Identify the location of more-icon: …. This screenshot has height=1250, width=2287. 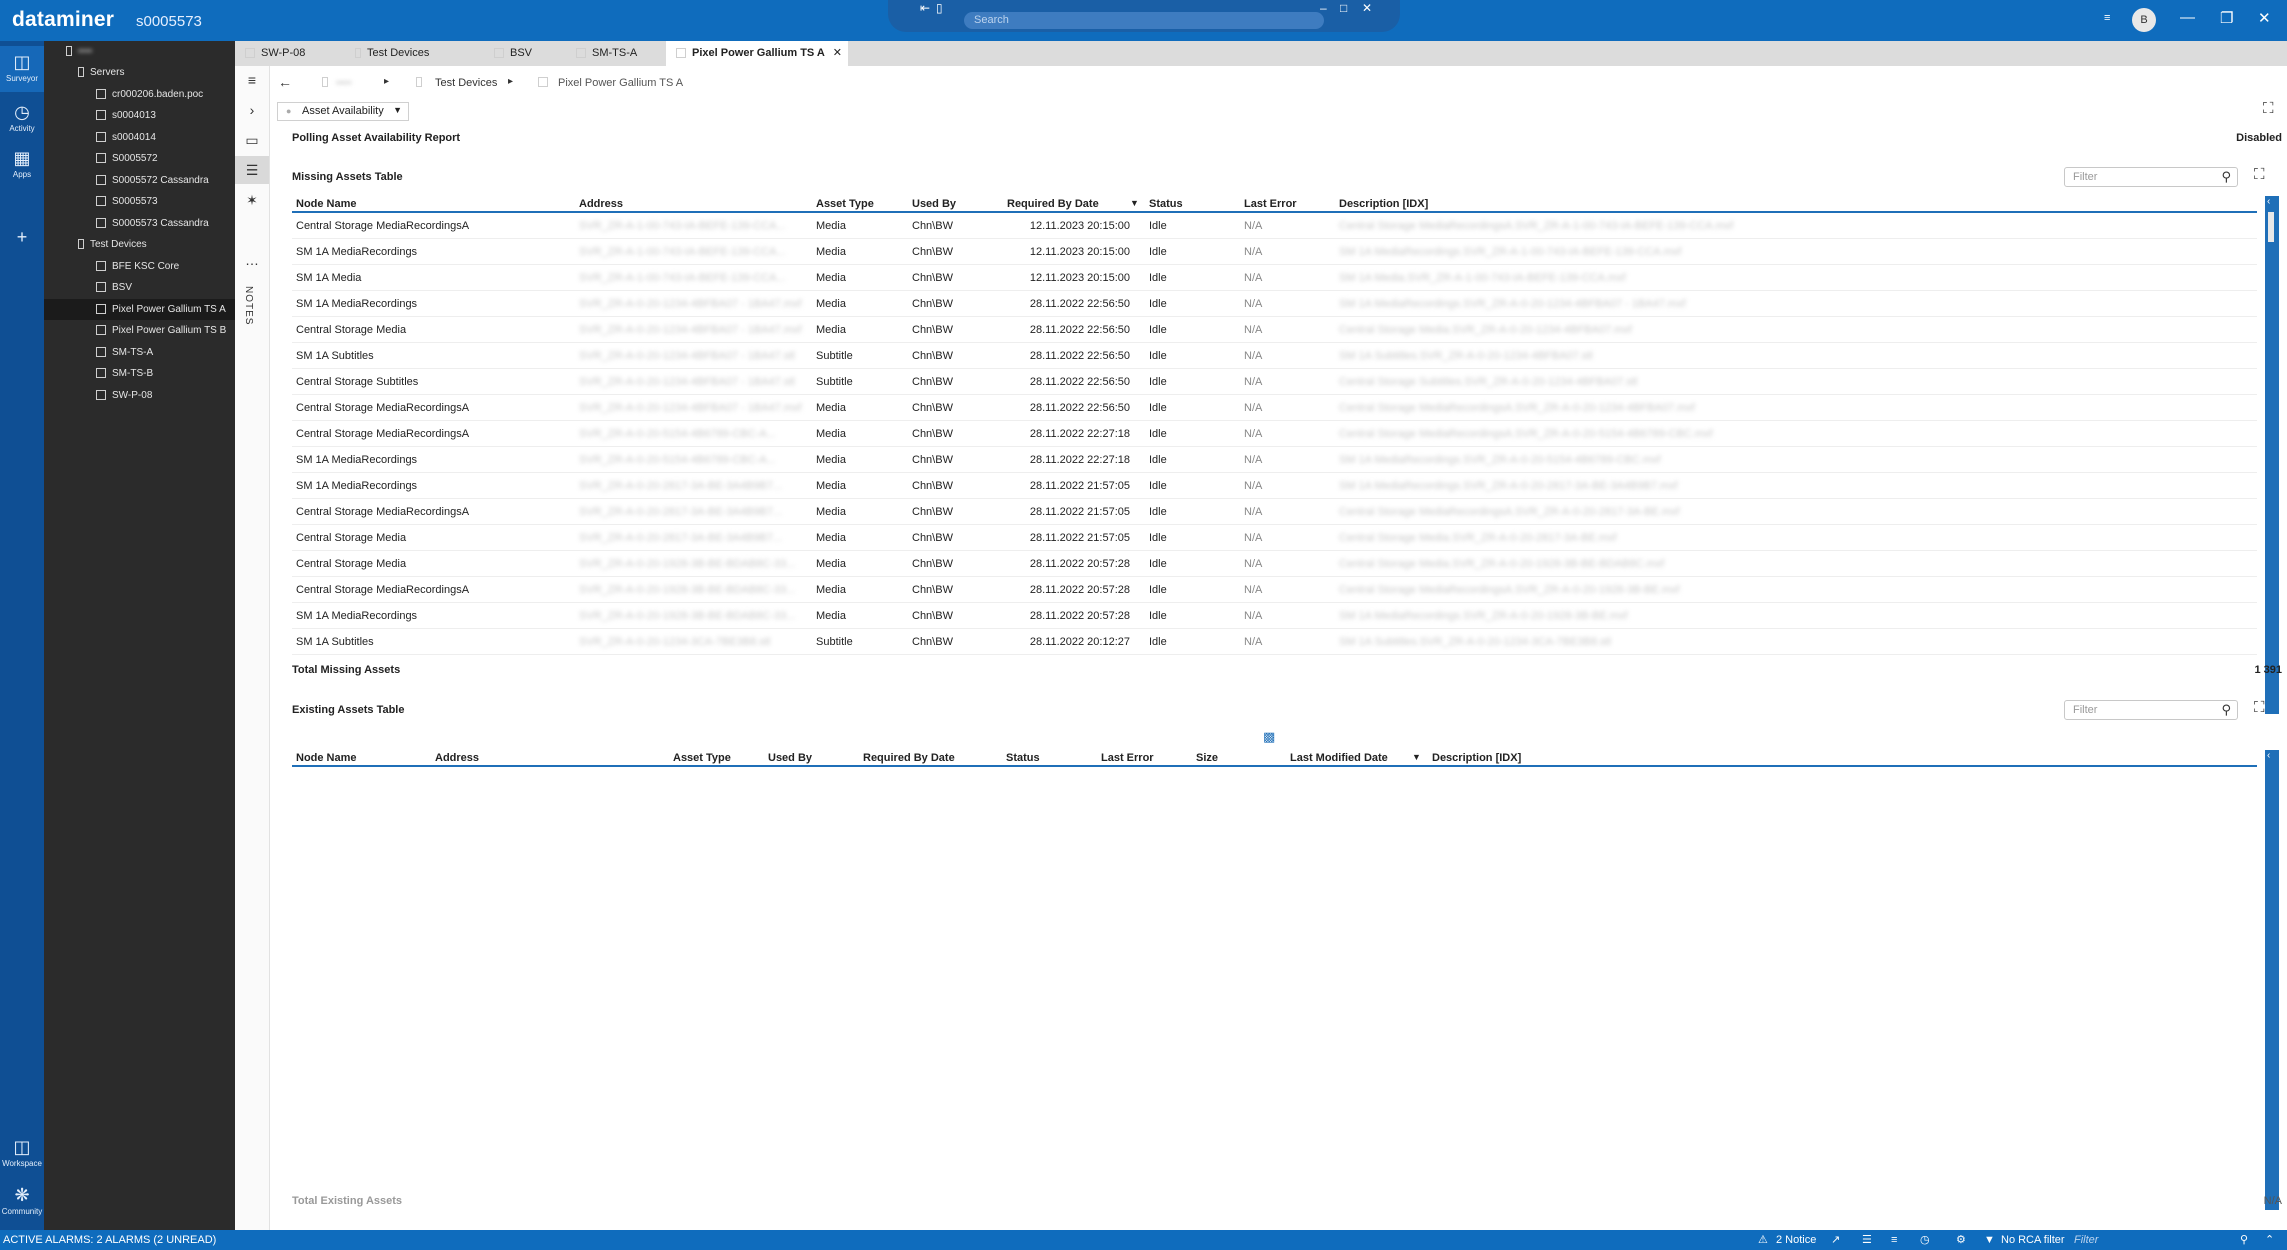
(252, 260).